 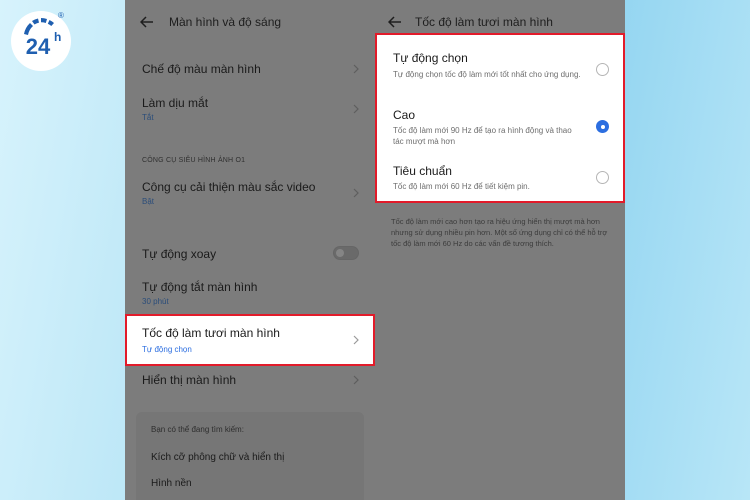 I want to click on suggestion-item: Hình nền, so click(x=171, y=483).